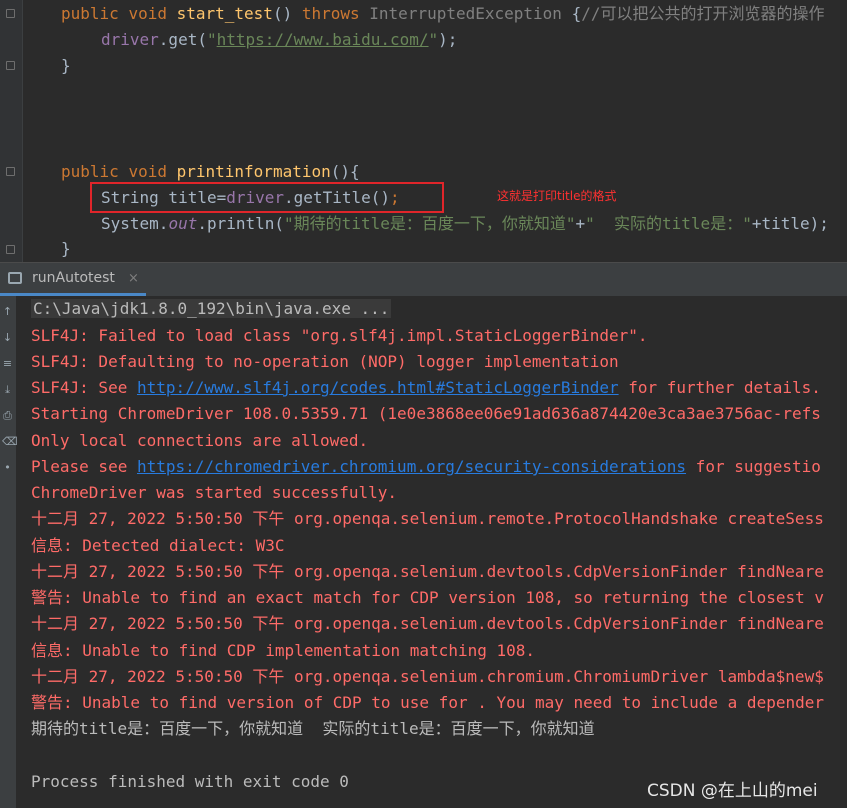 The image size is (847, 808). I want to click on exception-name: InterruptedException, so click(465, 13).